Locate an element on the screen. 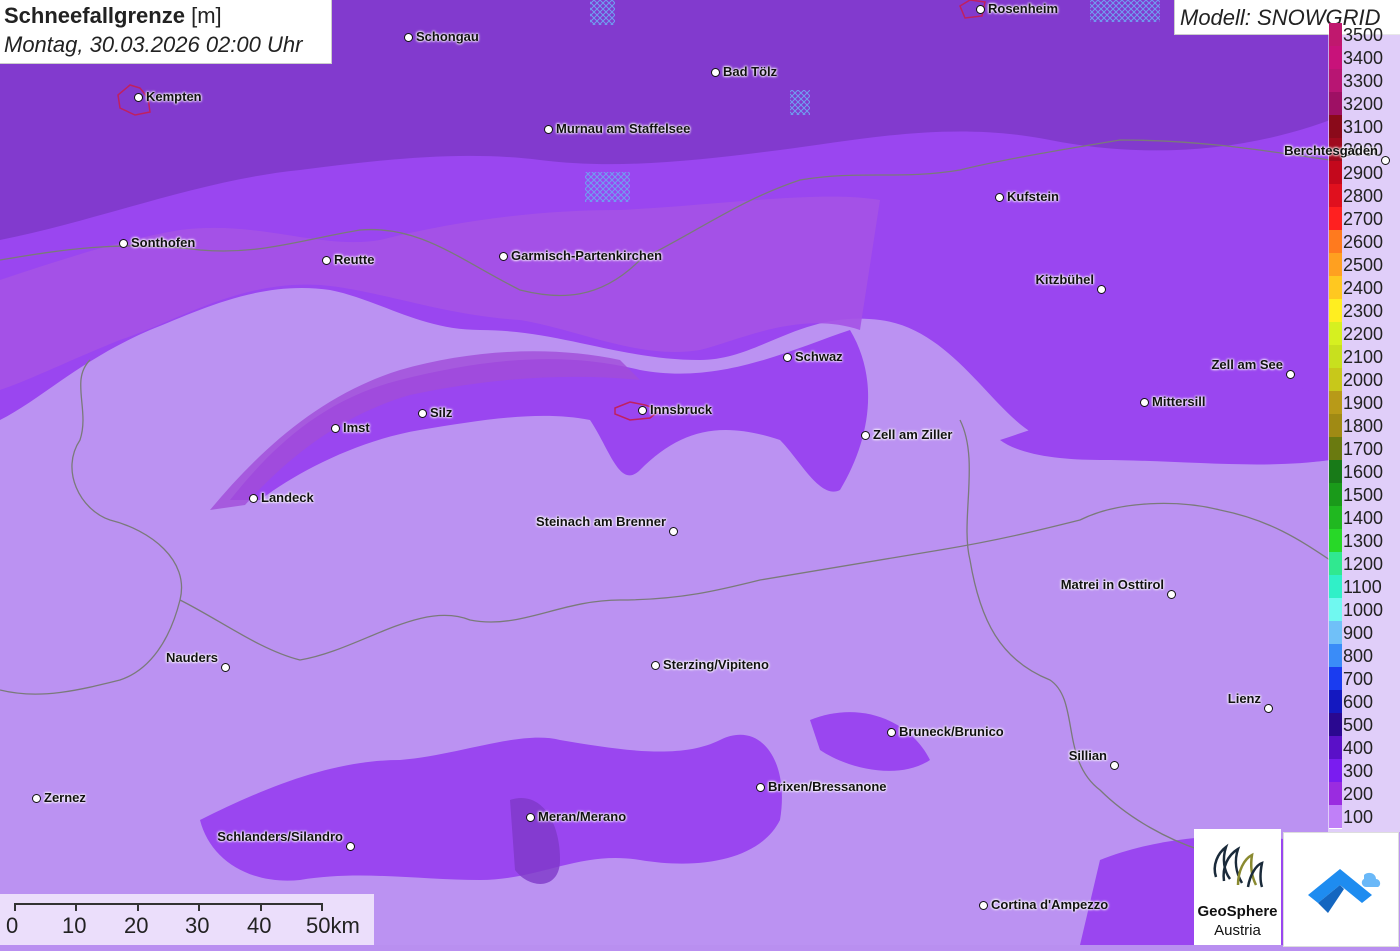 Image resolution: width=1400 pixels, height=951 pixels. legend-entry: 1600 is located at coordinates (1364, 472).